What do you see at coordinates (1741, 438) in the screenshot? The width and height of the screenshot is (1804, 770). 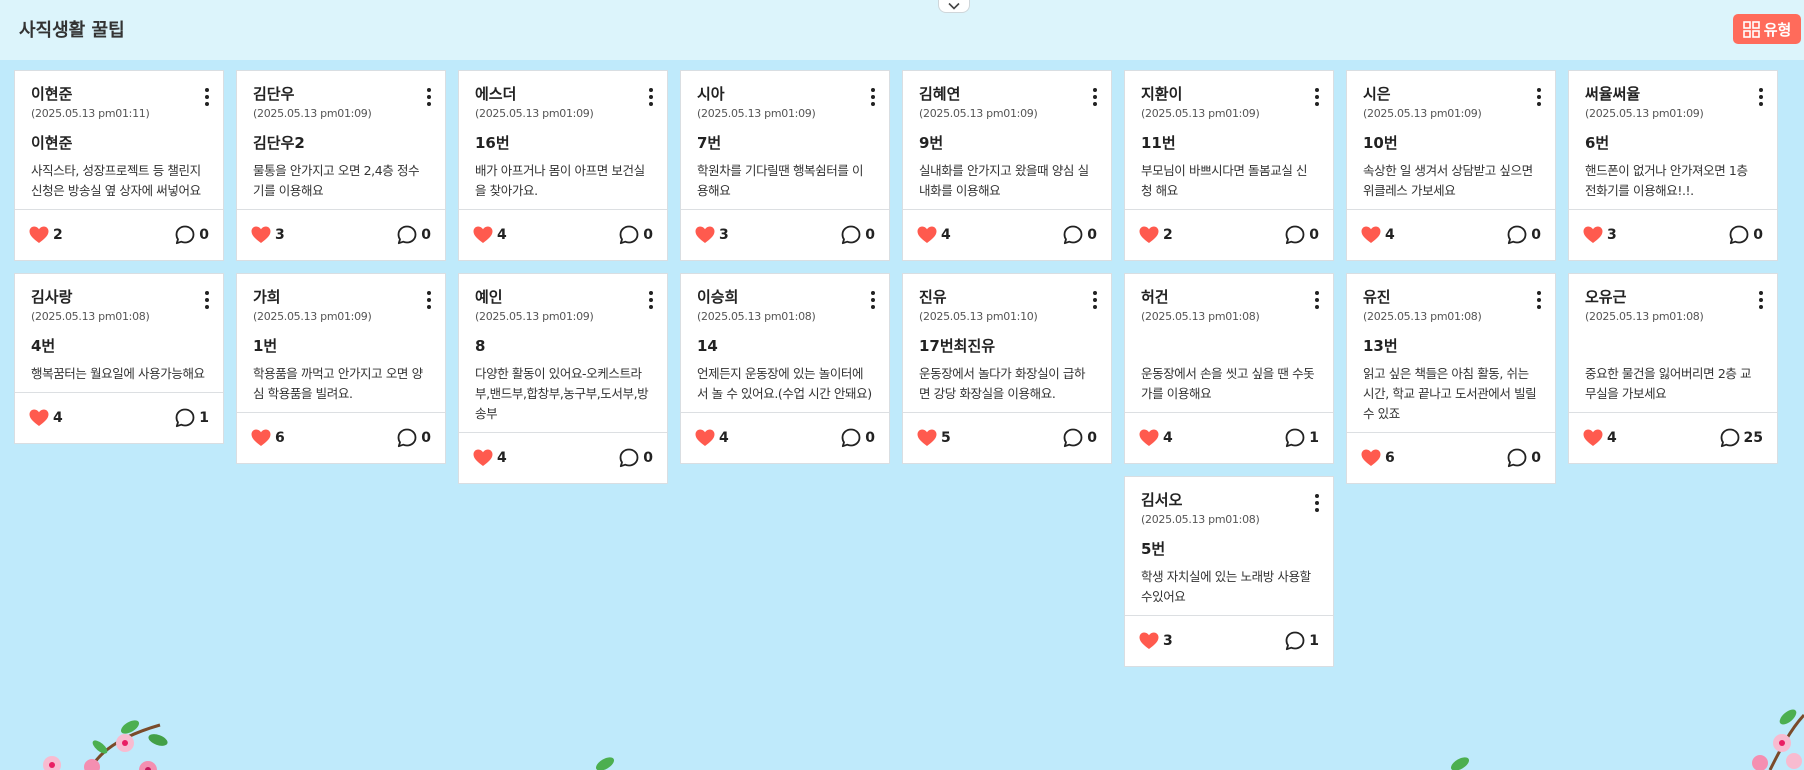 I see `comment-button: 25` at bounding box center [1741, 438].